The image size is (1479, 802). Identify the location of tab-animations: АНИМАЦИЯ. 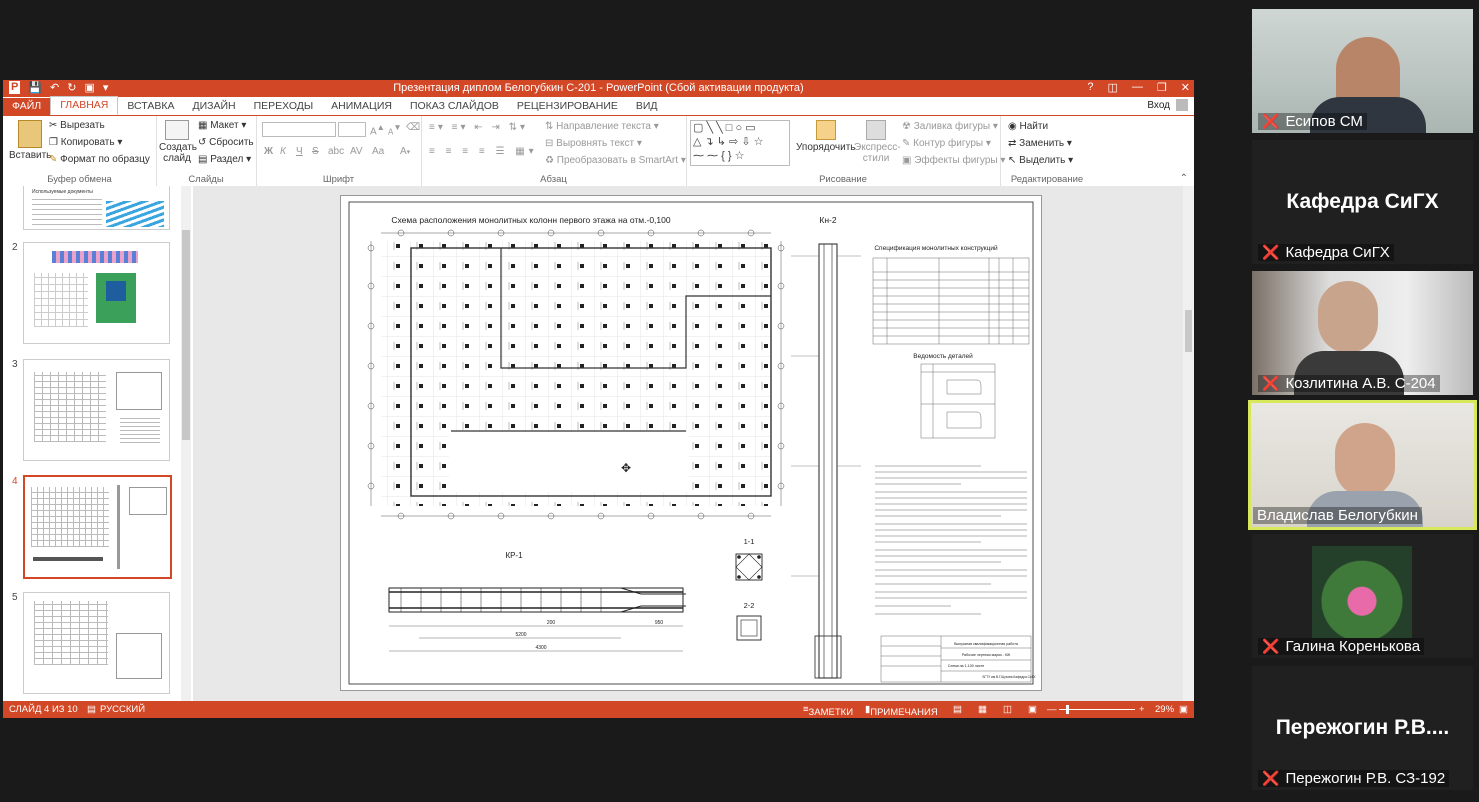
(361, 106).